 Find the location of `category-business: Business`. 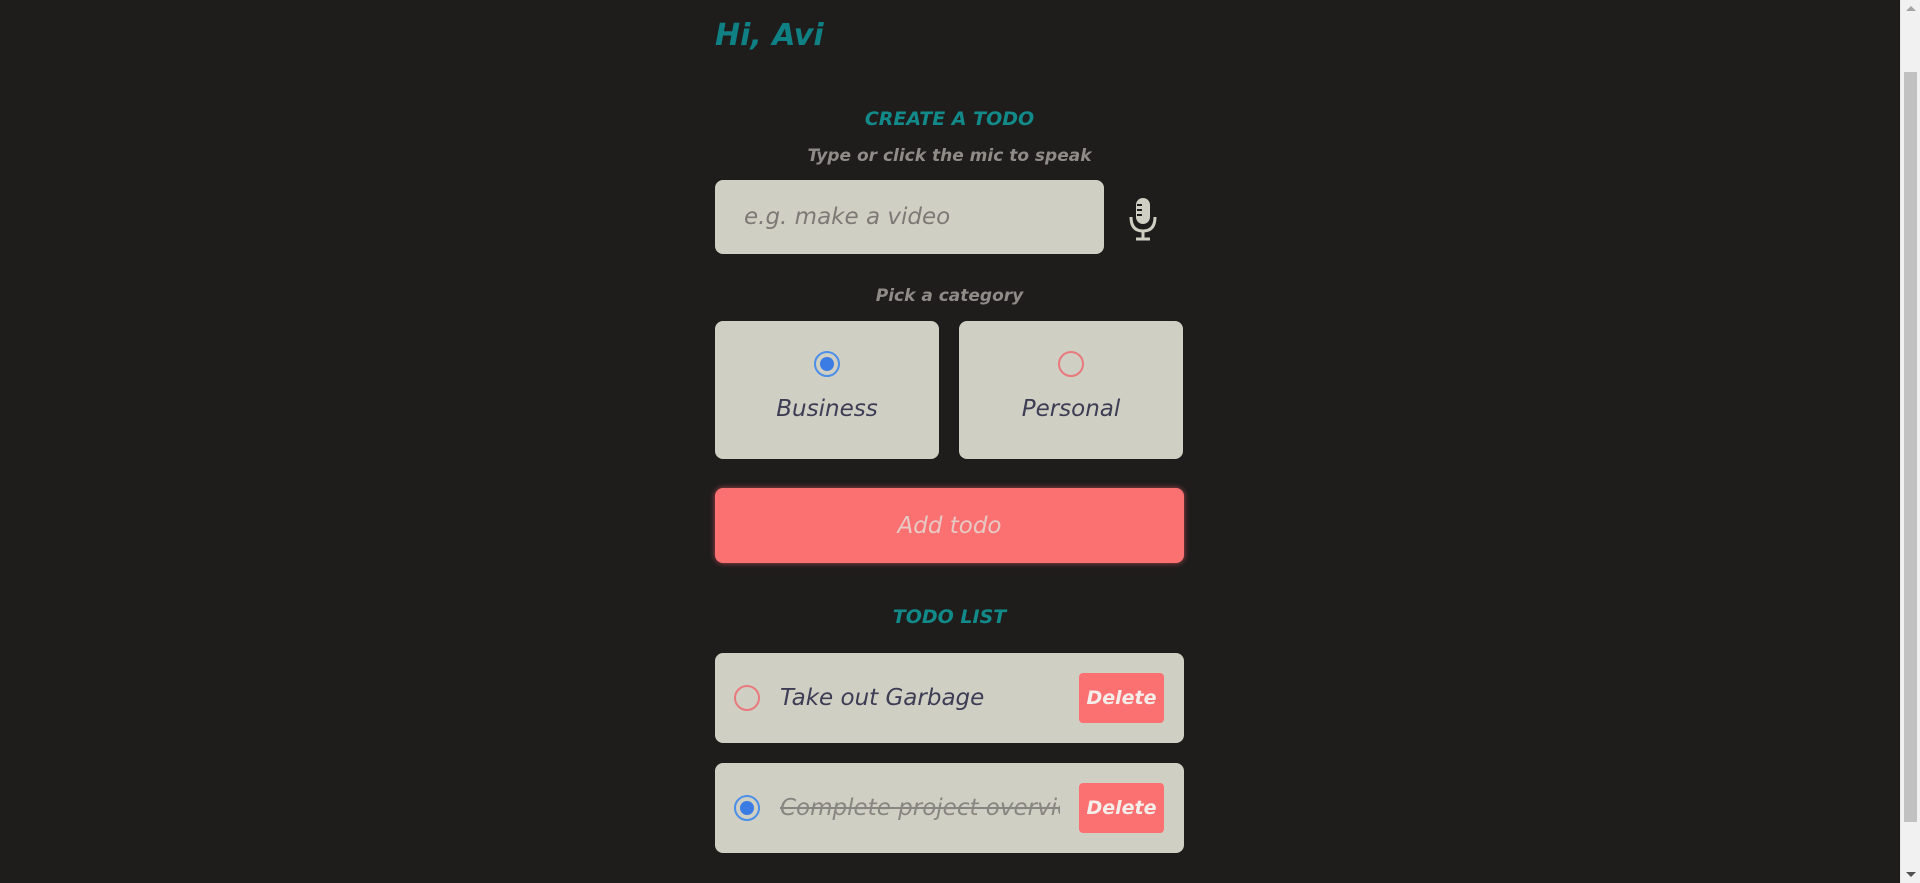

category-business: Business is located at coordinates (827, 390).